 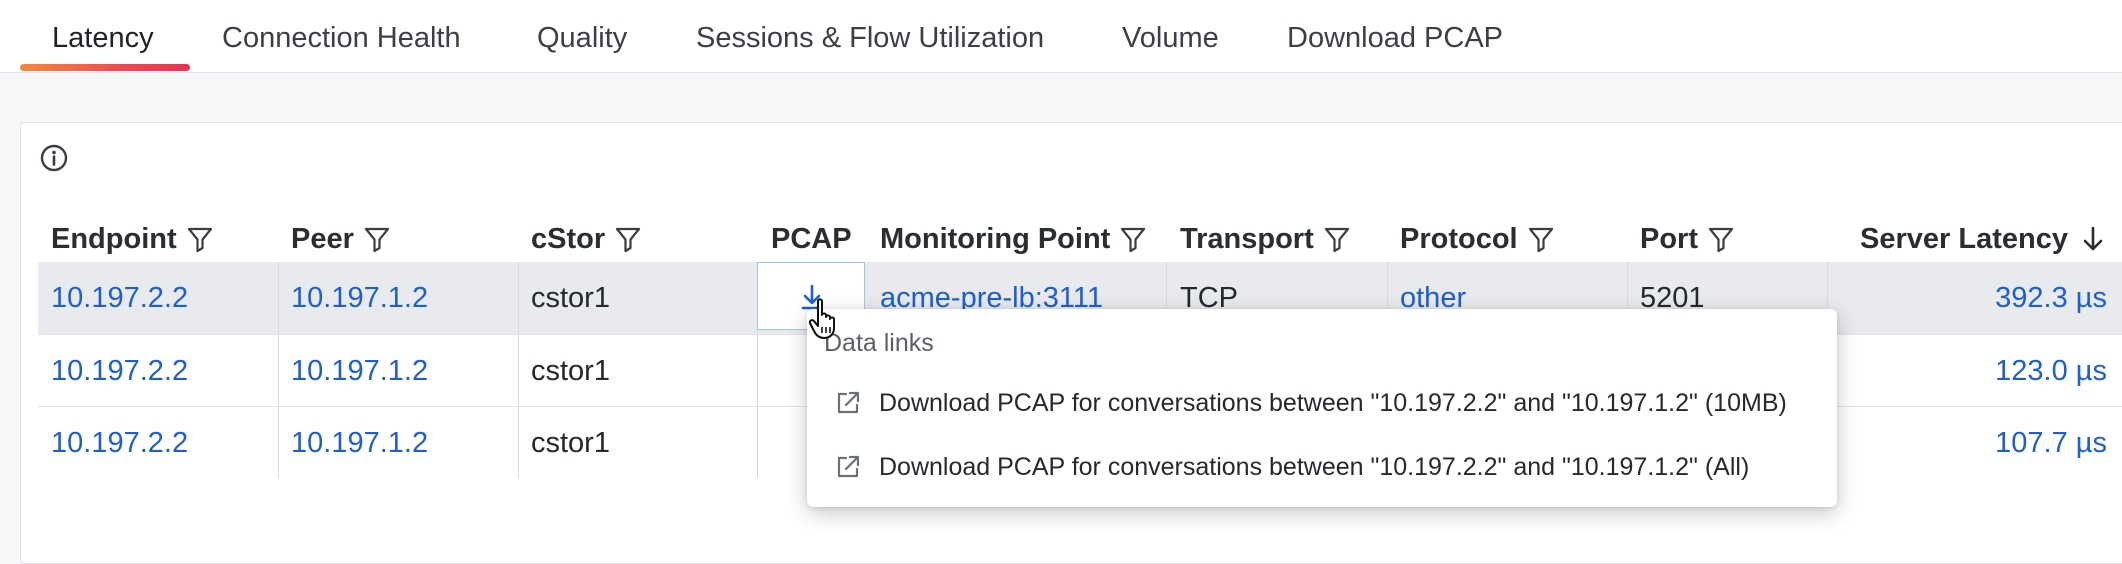 What do you see at coordinates (2093, 239) in the screenshot?
I see `sort-down-arrow-icon` at bounding box center [2093, 239].